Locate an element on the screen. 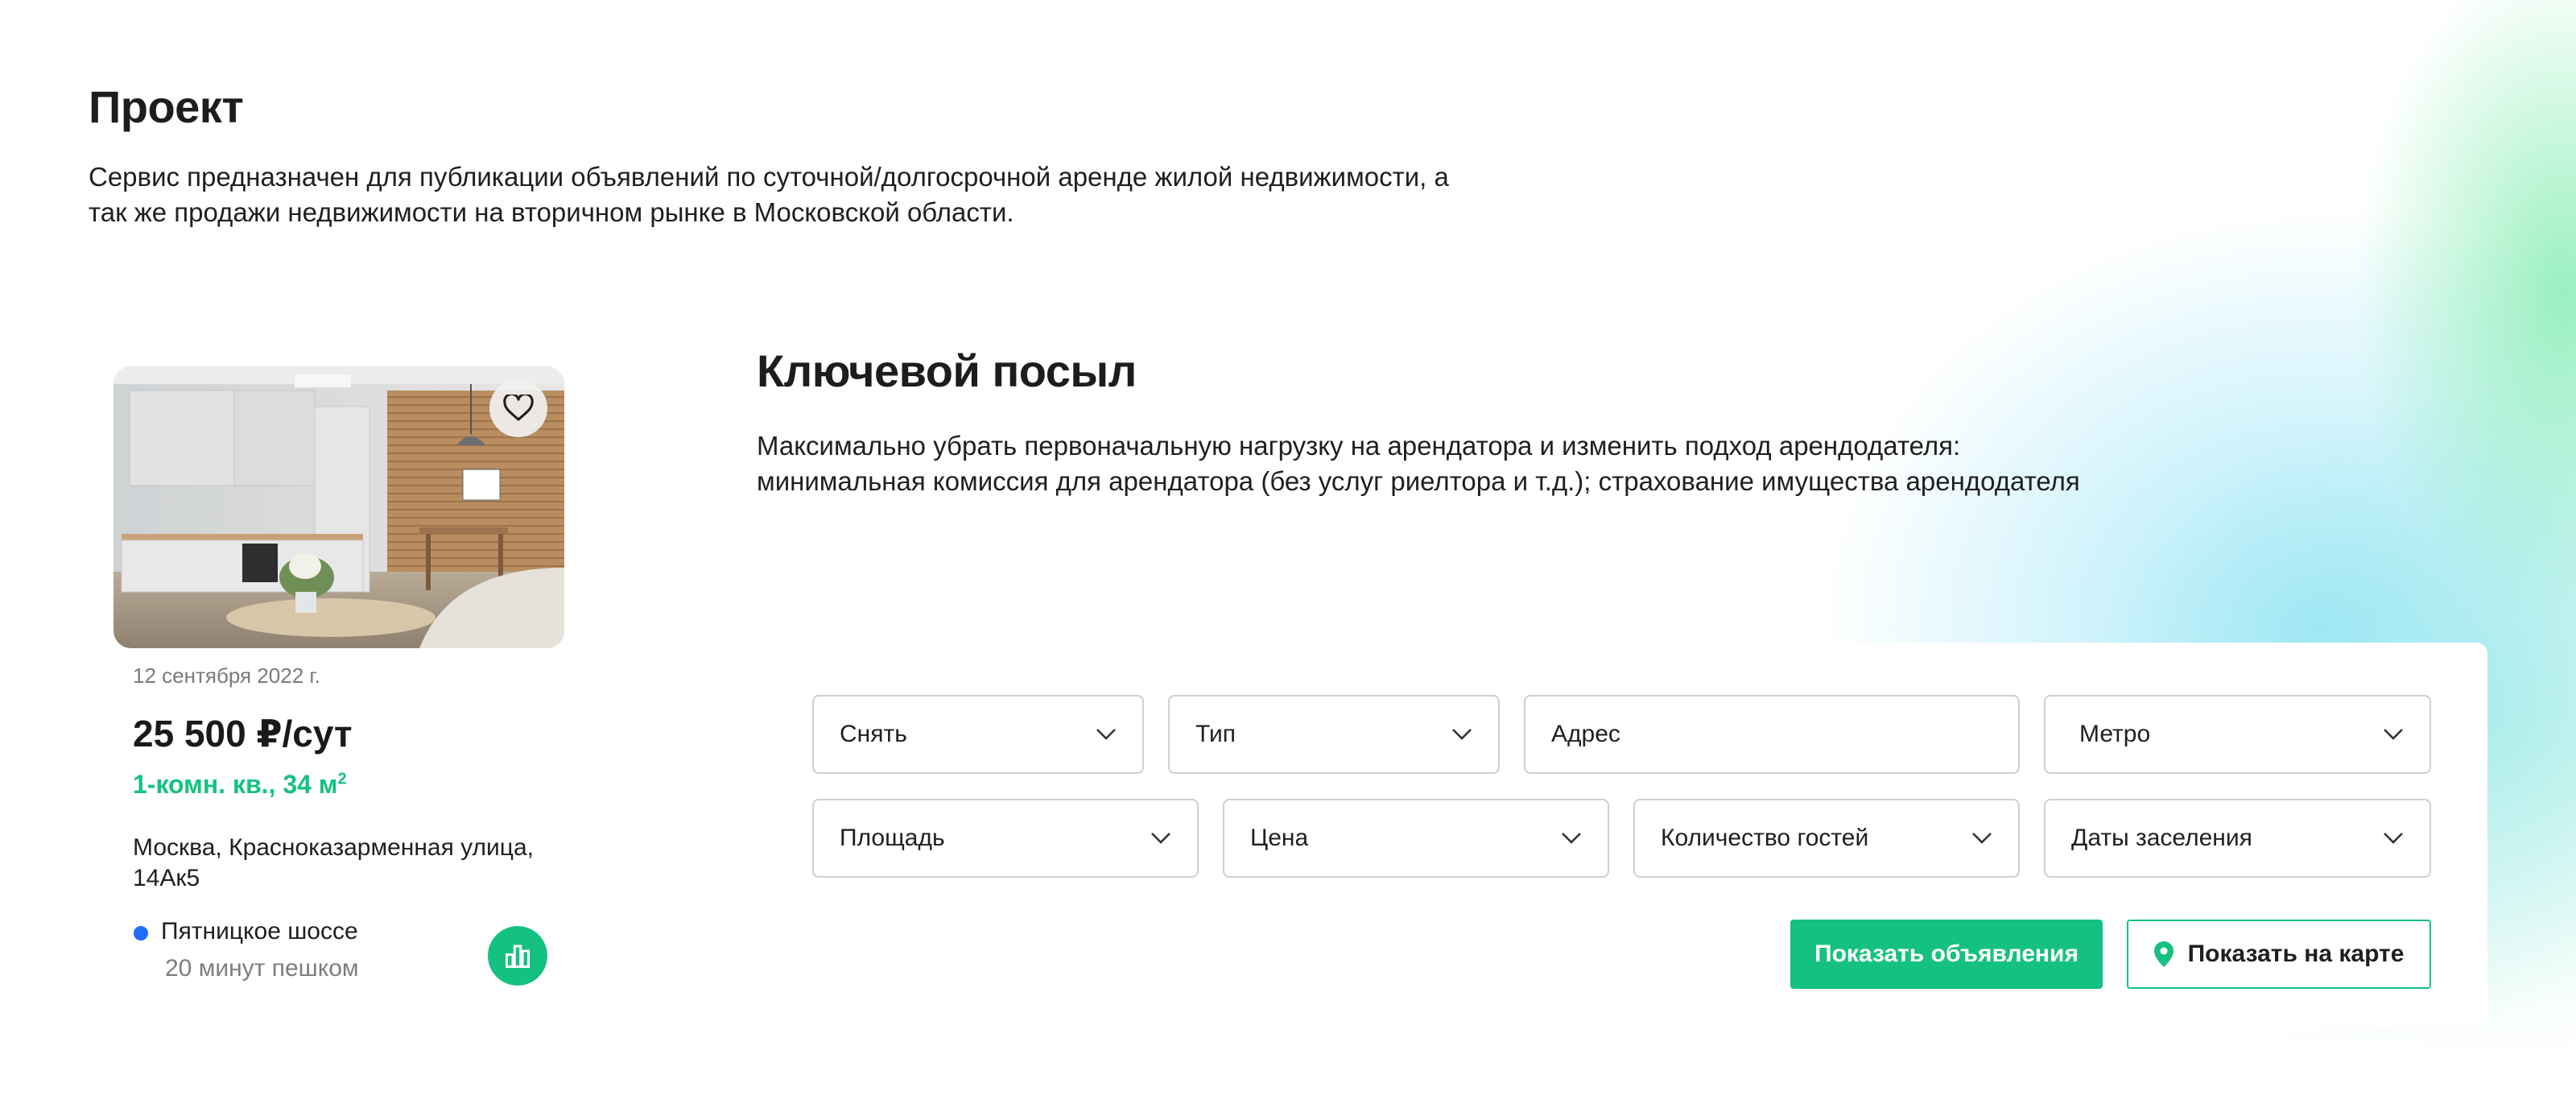 This screenshot has width=2576, height=1108. listing-date: 12 сентября 2022 г. is located at coordinates (226, 676).